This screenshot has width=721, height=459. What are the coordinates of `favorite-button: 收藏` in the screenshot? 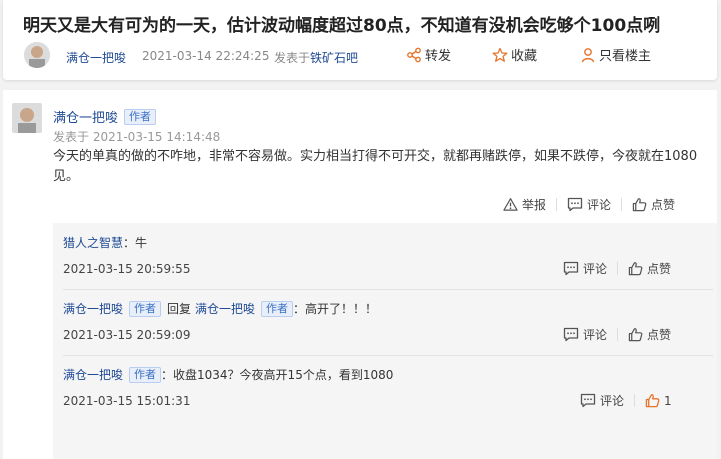 It's located at (514, 54).